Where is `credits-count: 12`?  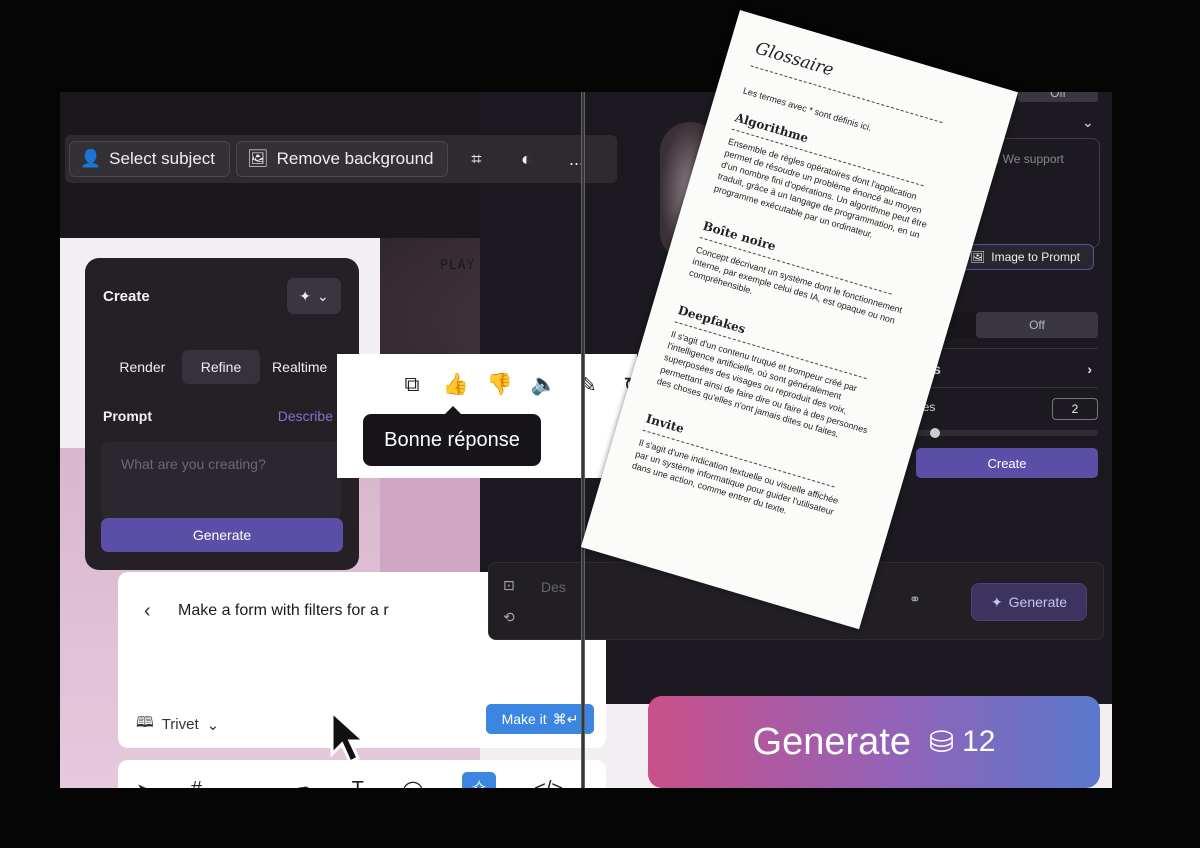
credits-count: 12 is located at coordinates (979, 741).